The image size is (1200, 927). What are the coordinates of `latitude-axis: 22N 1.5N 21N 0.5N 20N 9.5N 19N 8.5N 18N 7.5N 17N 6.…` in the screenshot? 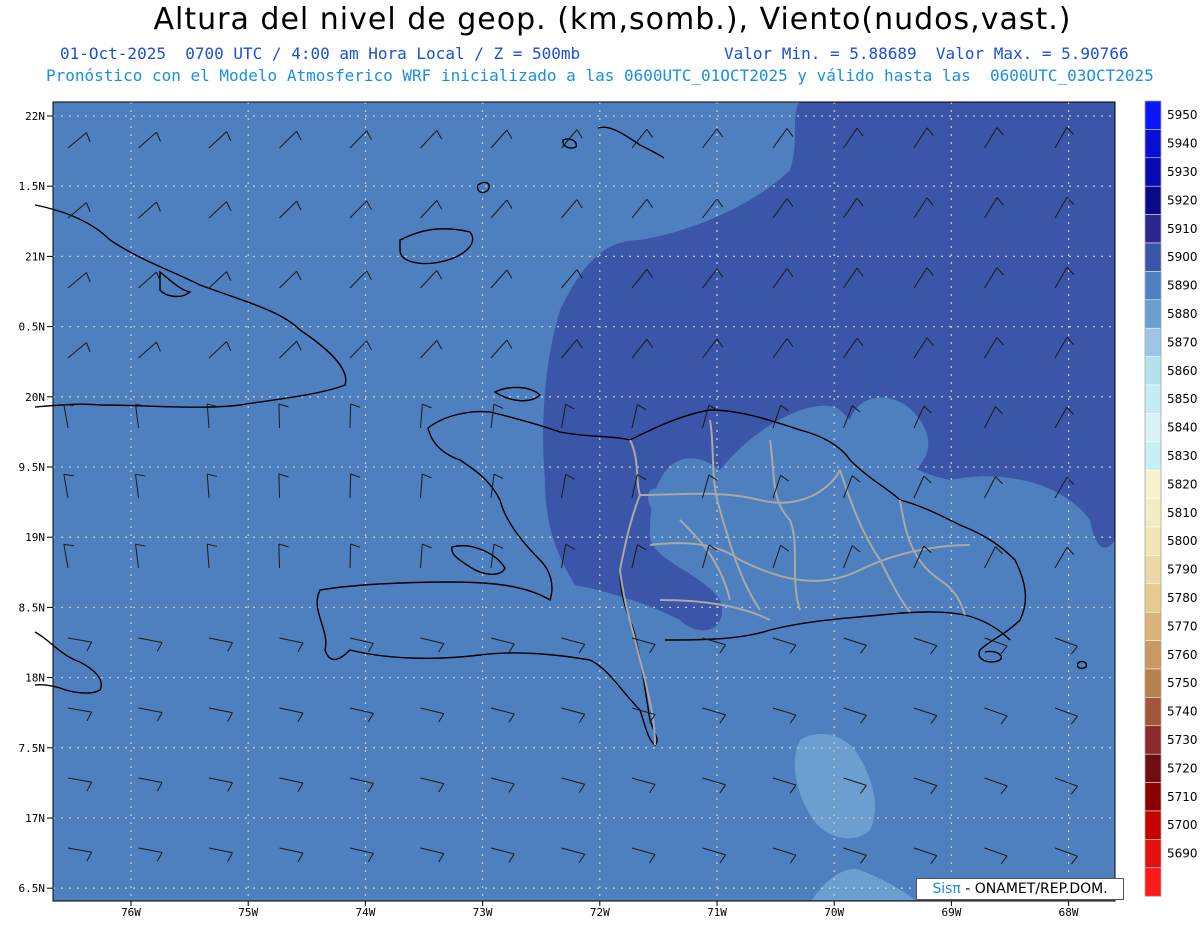 It's located at (36, 502).